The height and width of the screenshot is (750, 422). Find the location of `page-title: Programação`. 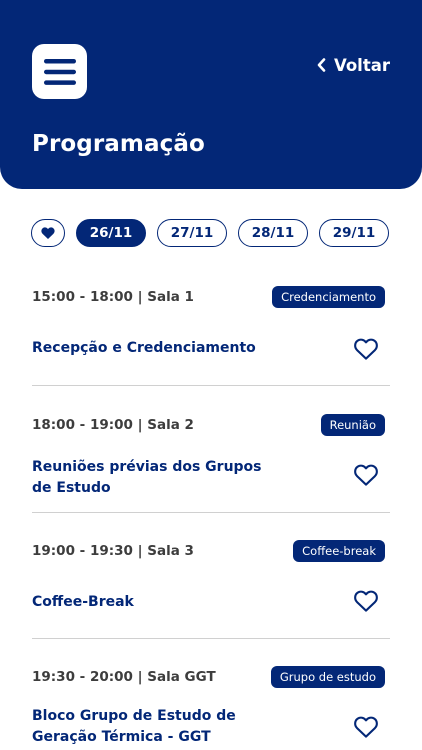

page-title: Programação is located at coordinates (118, 144).